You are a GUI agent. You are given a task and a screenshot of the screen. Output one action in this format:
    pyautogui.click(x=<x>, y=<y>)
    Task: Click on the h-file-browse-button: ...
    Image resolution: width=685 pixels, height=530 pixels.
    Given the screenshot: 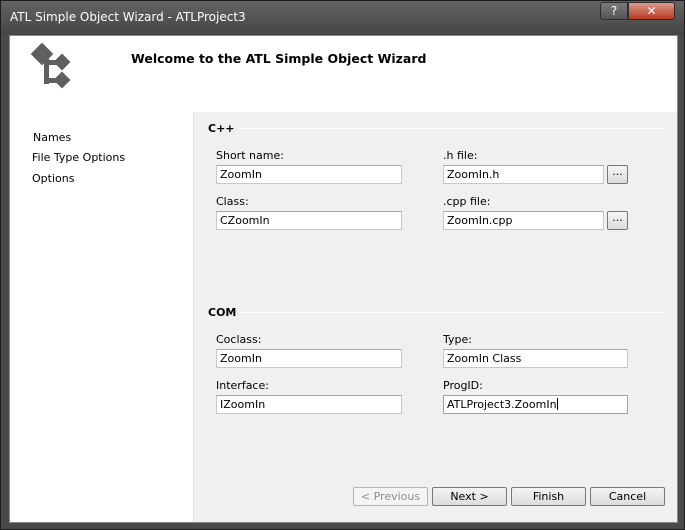 What is the action you would take?
    pyautogui.click(x=617, y=174)
    